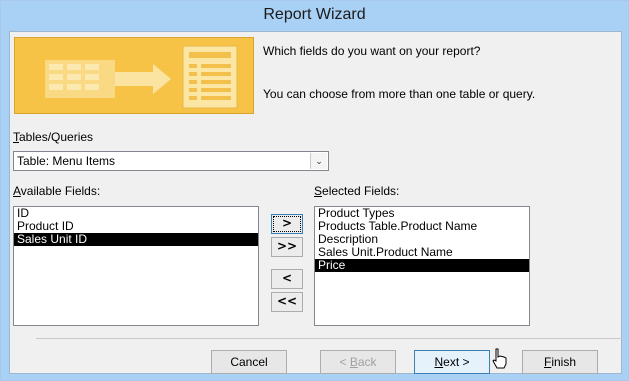  I want to click on available-fields-list: ID Product ID Sales Unit ID, so click(136, 266).